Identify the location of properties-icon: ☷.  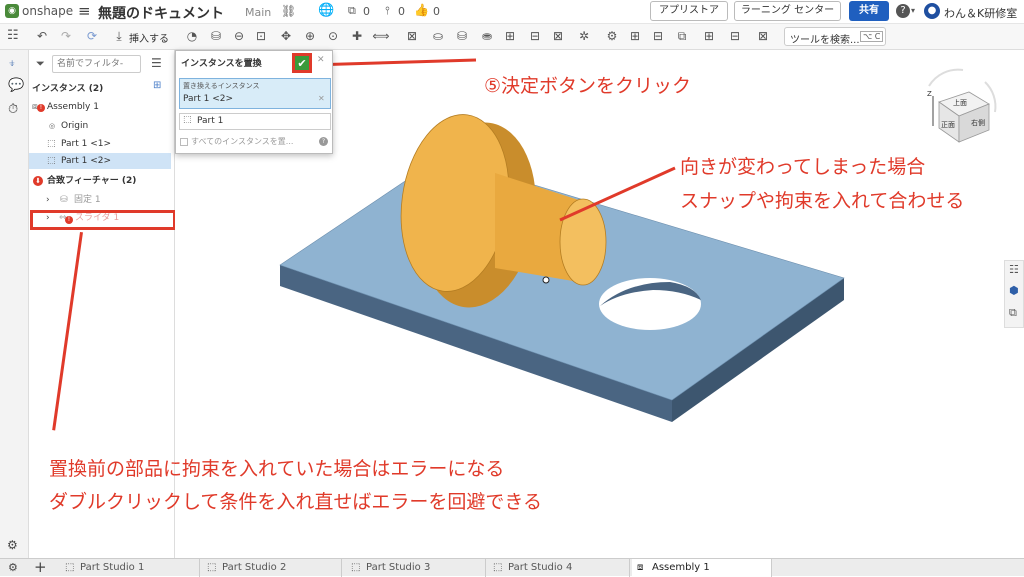
(1014, 269).